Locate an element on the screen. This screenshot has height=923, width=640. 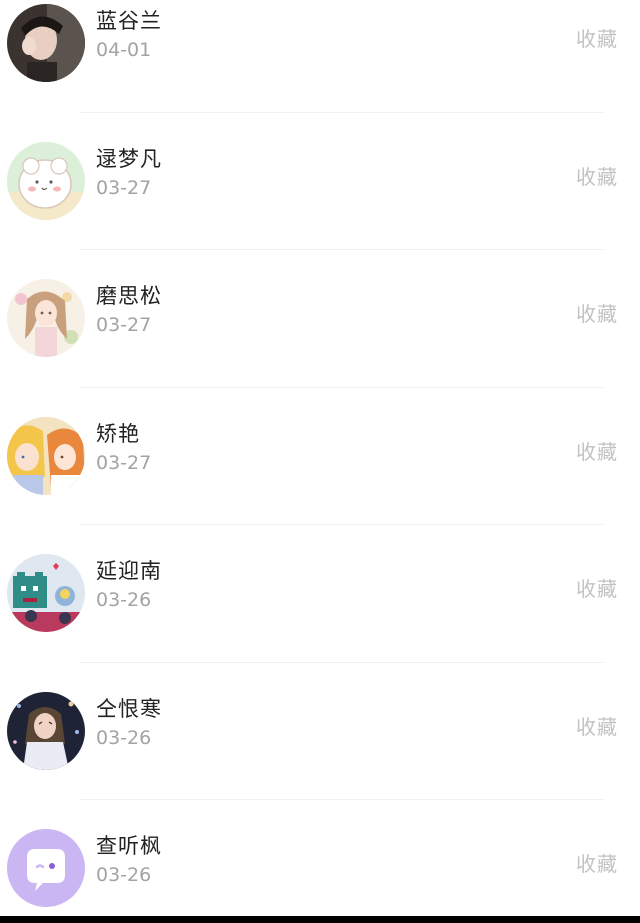
list-item: 蓝谷兰 04-01 收藏 is located at coordinates (320, 56).